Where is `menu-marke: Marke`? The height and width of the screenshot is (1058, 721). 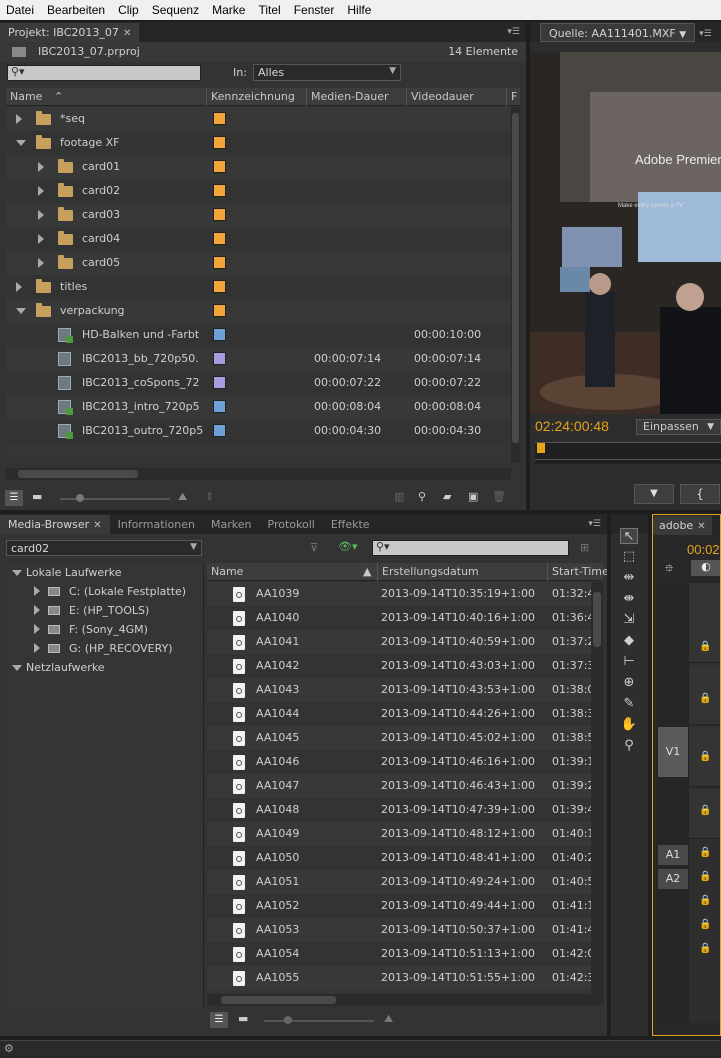
menu-marke: Marke is located at coordinates (228, 10).